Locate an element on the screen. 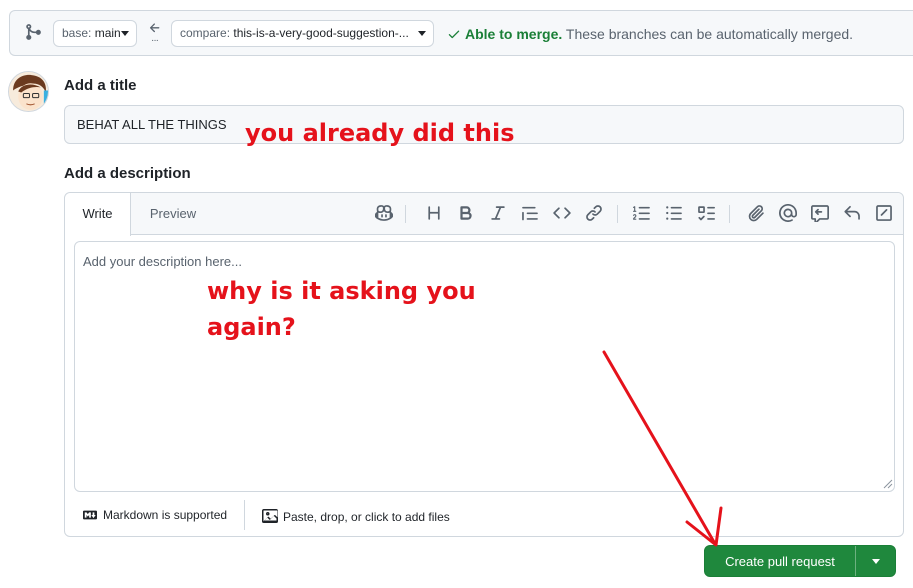 This screenshot has height=588, width=913. markdown-icon is located at coordinates (90, 515).